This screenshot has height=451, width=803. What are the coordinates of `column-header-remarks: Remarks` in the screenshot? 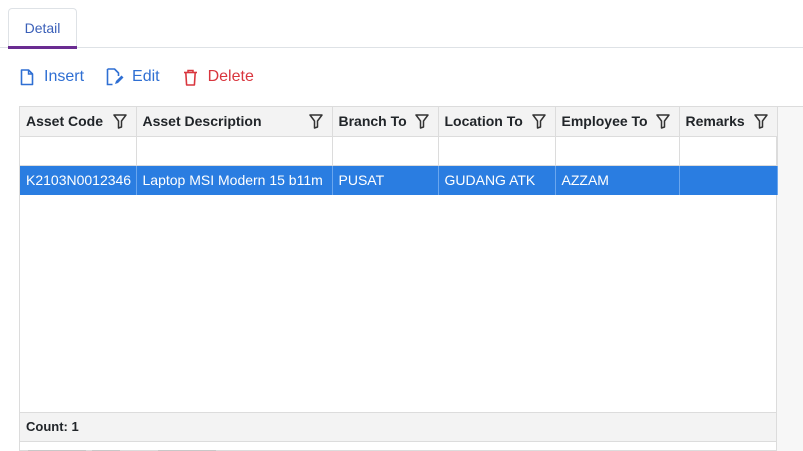 It's located at (728, 122).